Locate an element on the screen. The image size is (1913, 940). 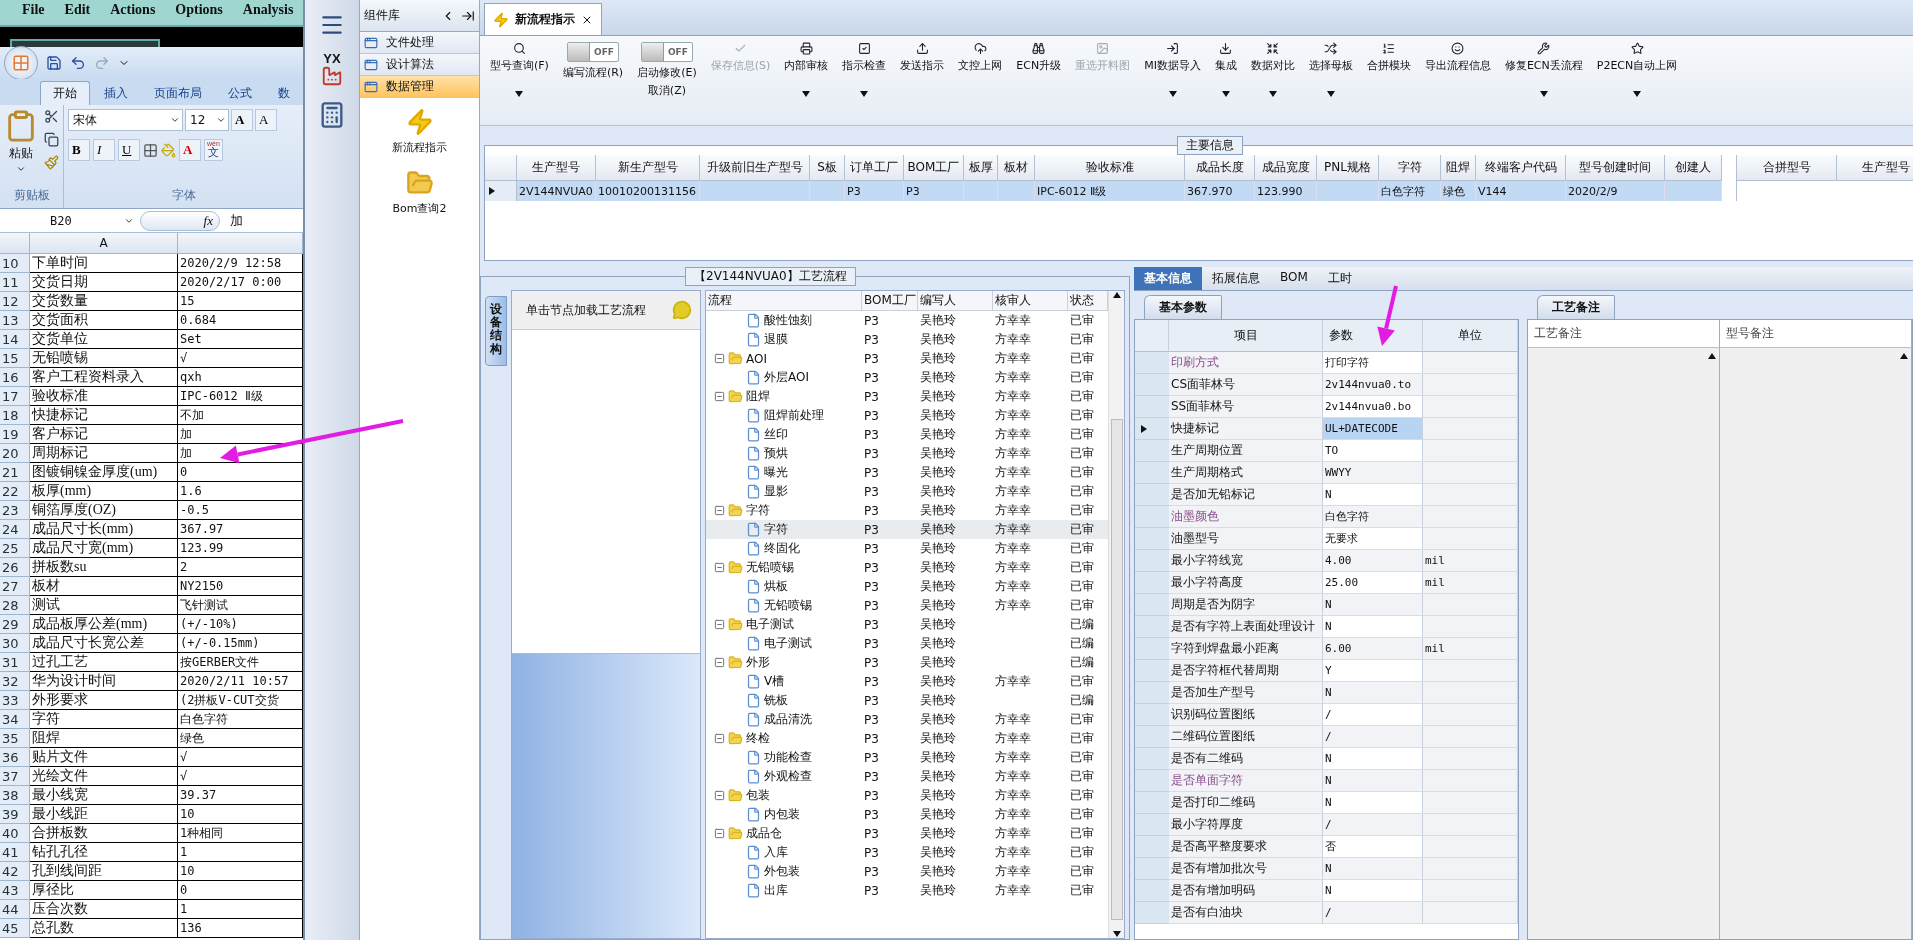
table-cell: WWYY is located at coordinates (1373, 473).